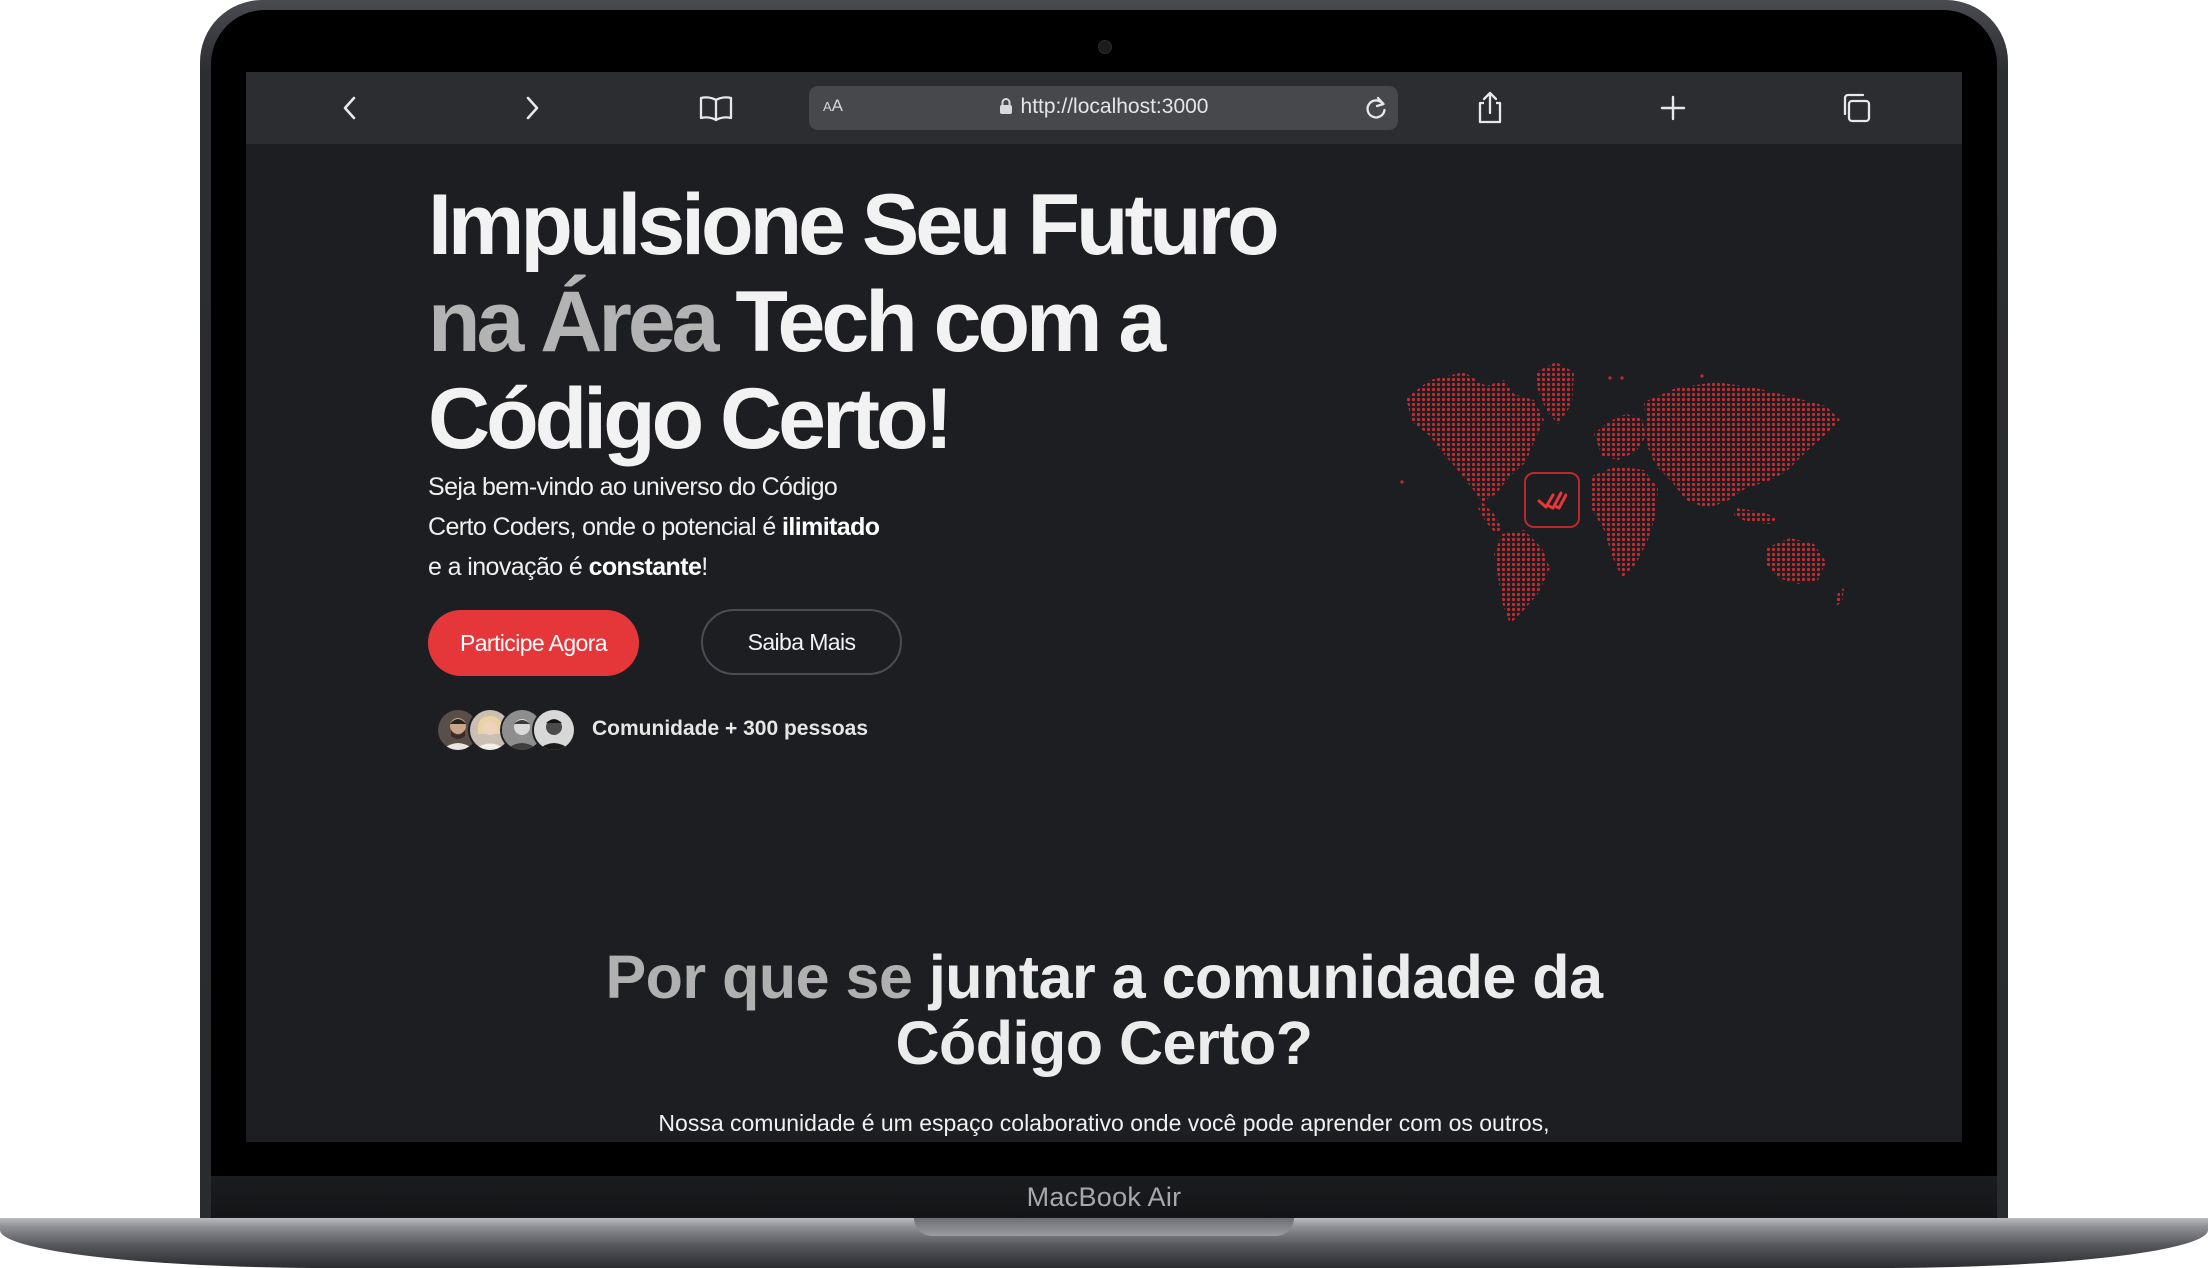 This screenshot has height=1268, width=2208. I want to click on logo-badge-icon, so click(1552, 500).